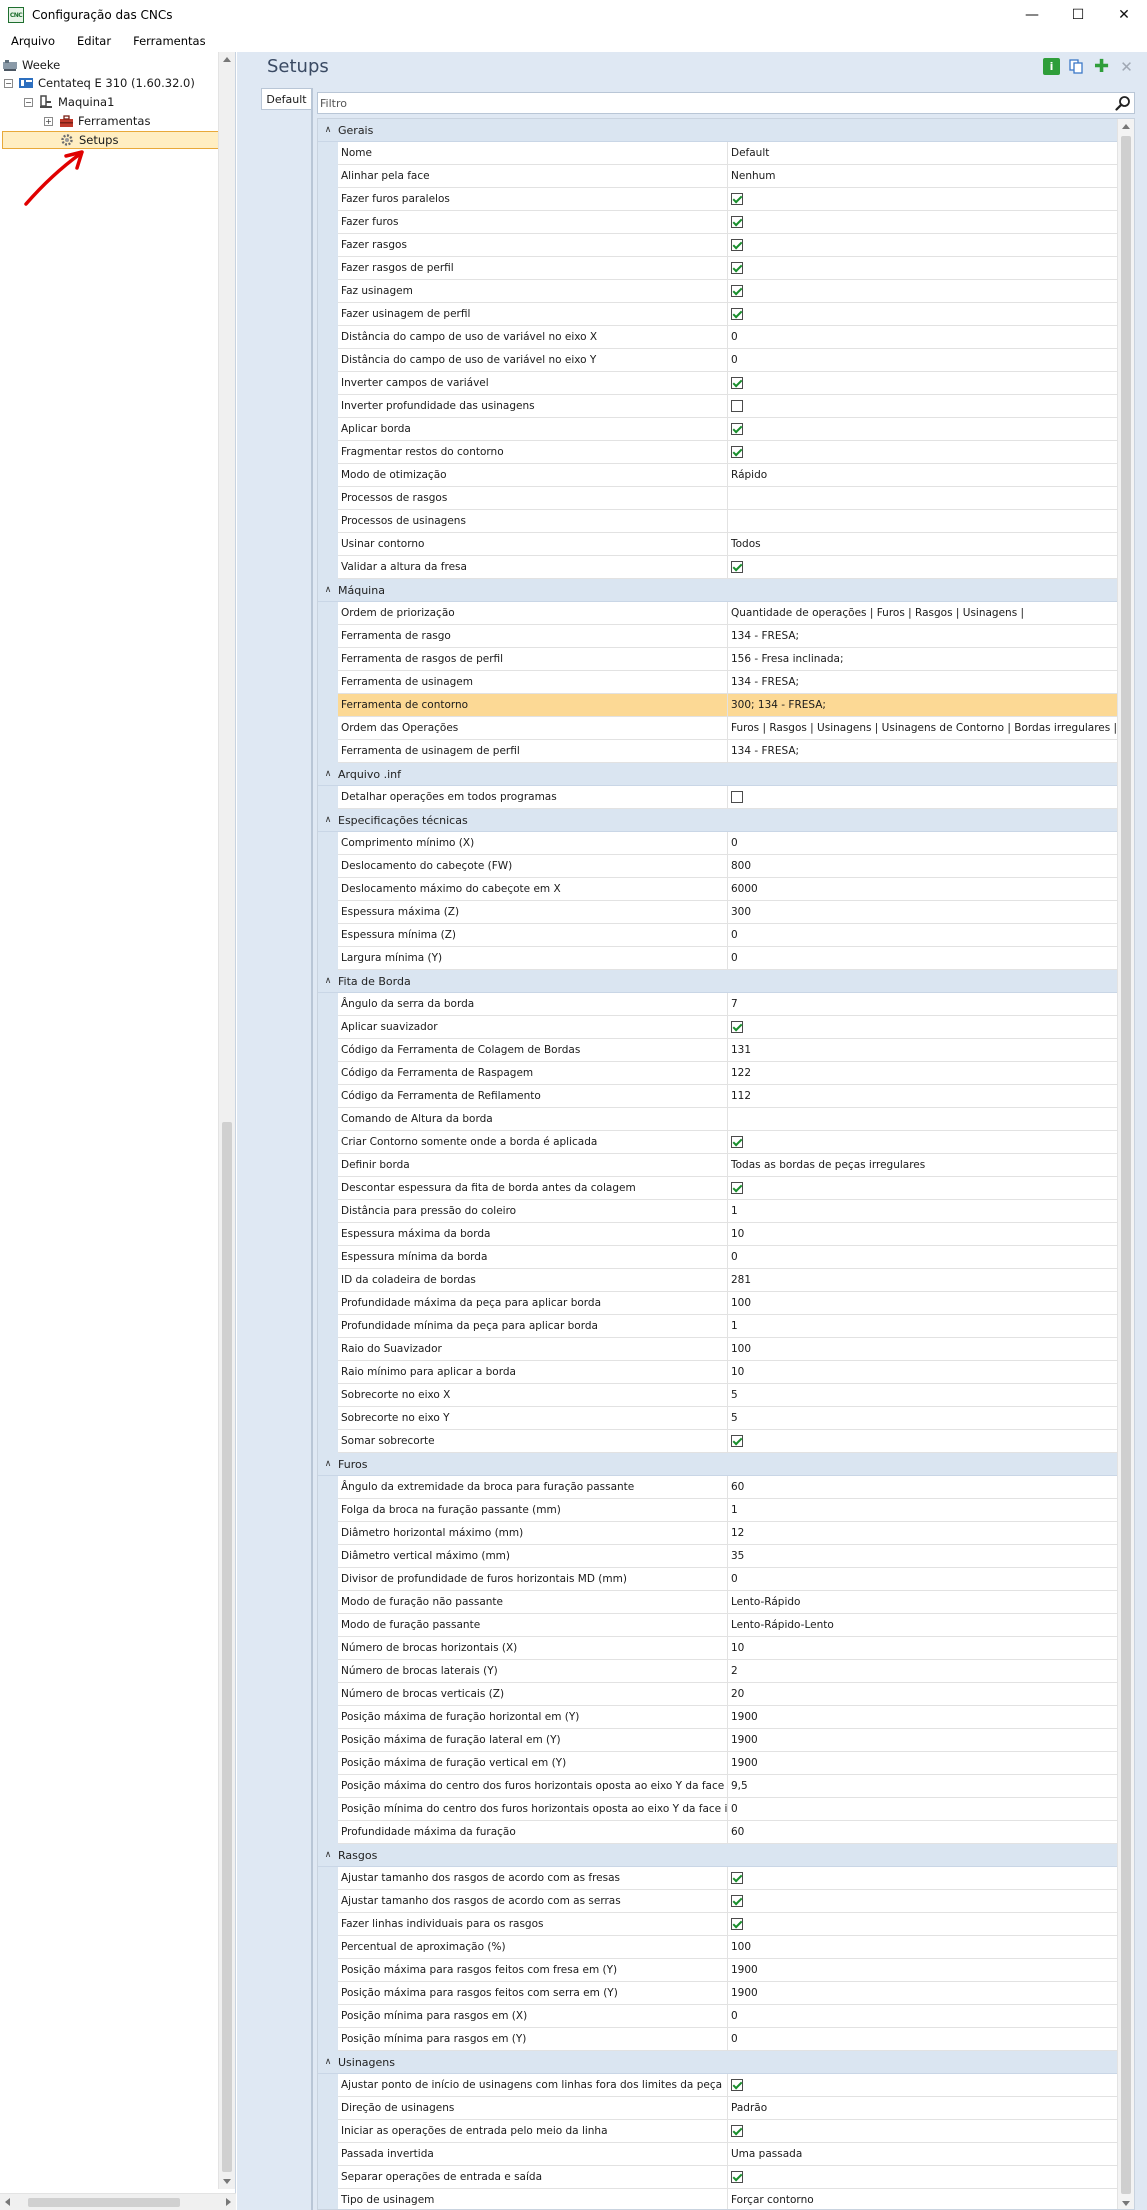  I want to click on property-row: Ferramenta de contorno 300; 134 - FRESA;, so click(718, 705).